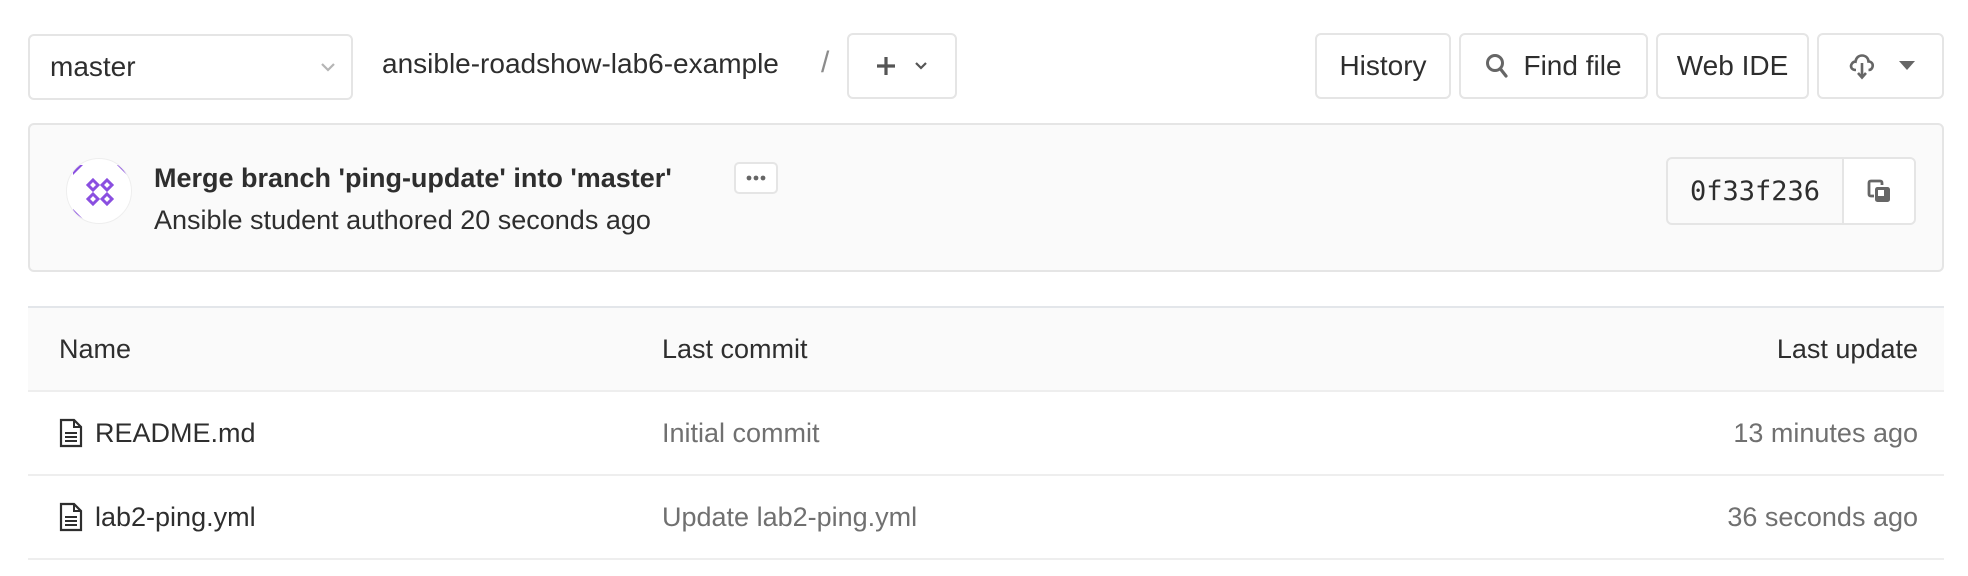  What do you see at coordinates (1847, 349) in the screenshot?
I see `column-header-last-update: Last update` at bounding box center [1847, 349].